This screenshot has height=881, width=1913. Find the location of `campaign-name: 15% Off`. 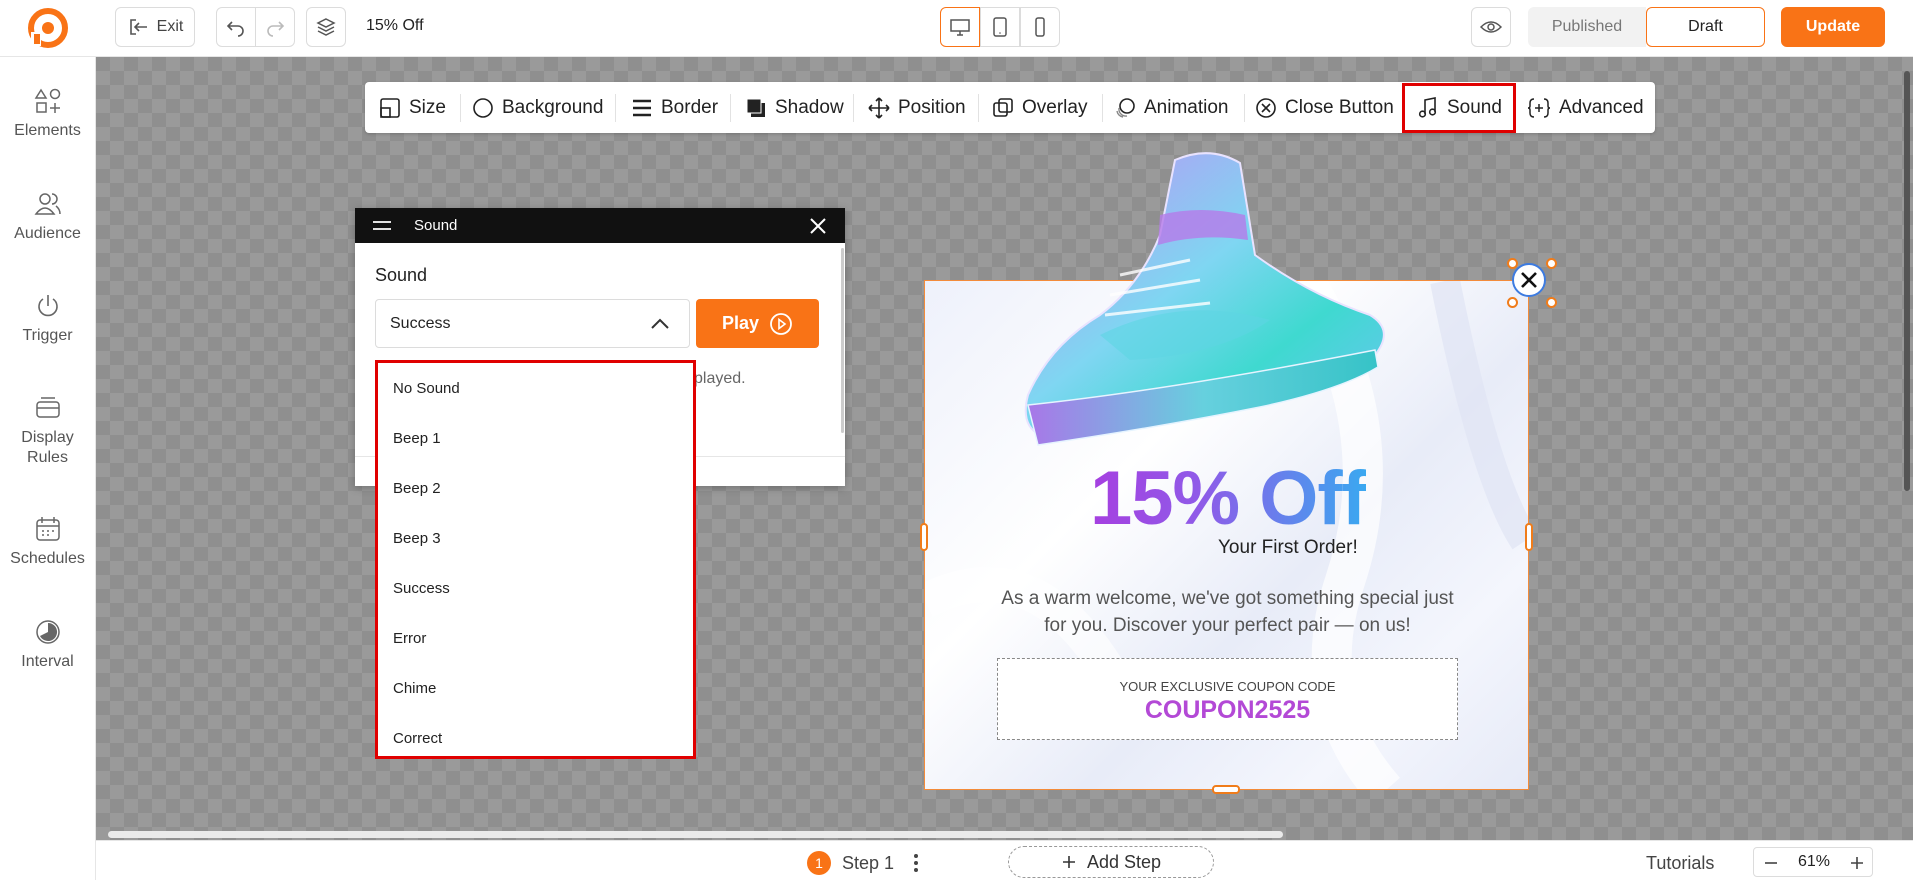

campaign-name: 15% Off is located at coordinates (395, 26).